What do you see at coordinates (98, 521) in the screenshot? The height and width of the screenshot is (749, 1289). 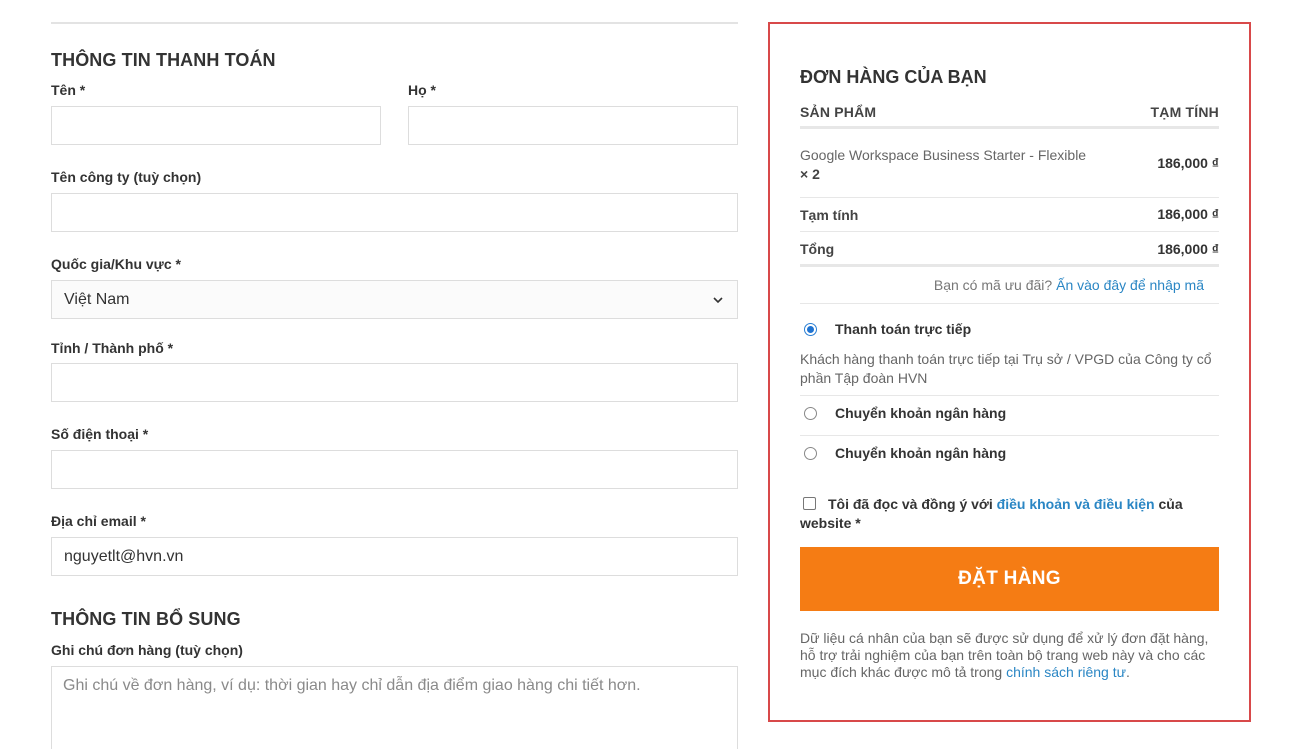 I see `email-label: Địa chỉ email *` at bounding box center [98, 521].